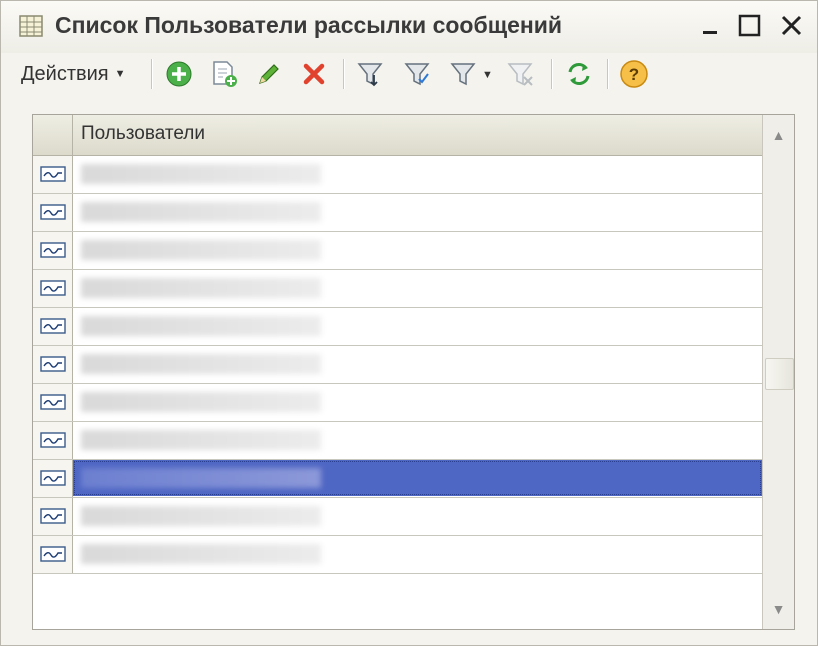  Describe the element at coordinates (418, 74) in the screenshot. I see `filter-by-value-icon` at that location.